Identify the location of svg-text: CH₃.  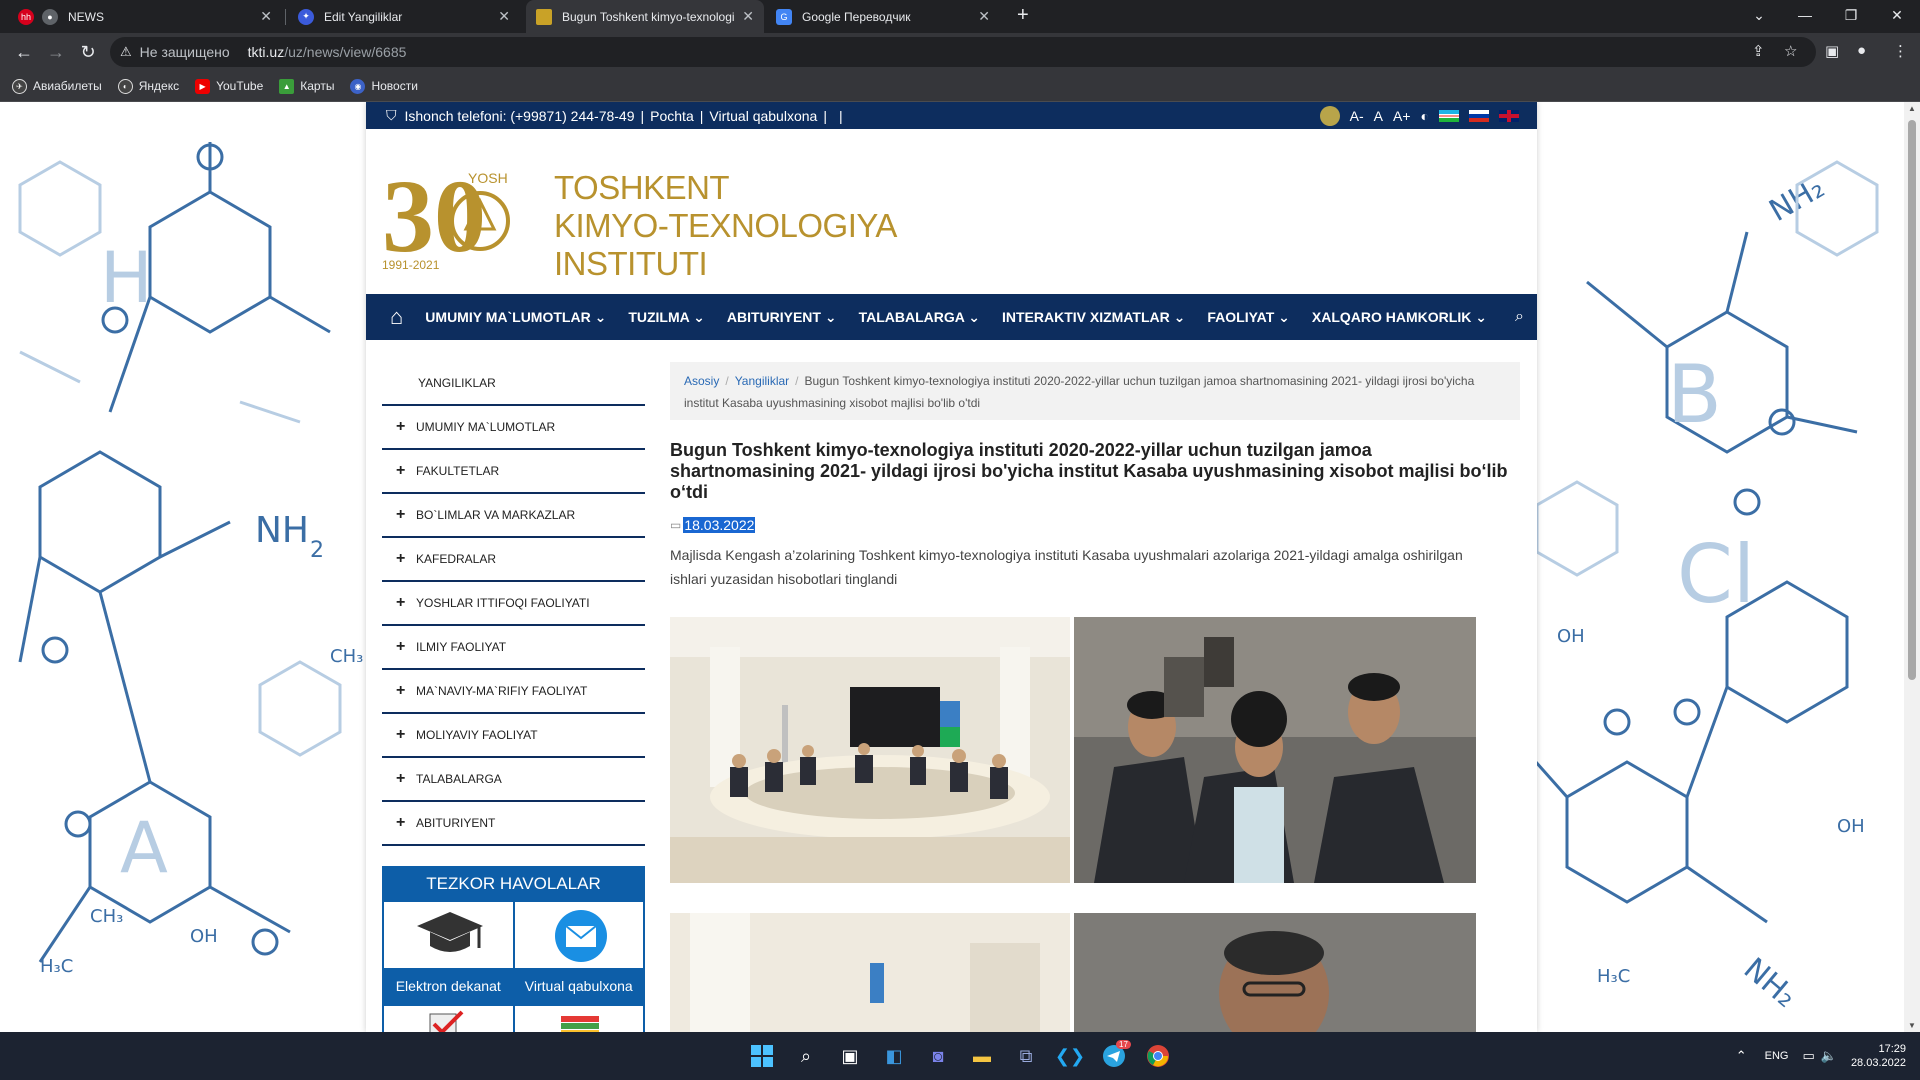
(106, 916).